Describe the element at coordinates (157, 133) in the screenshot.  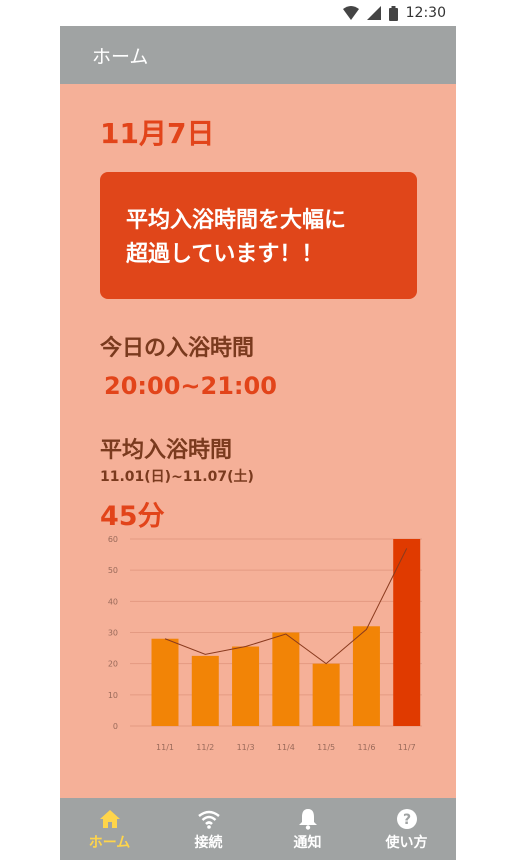
I see `current-date: 11月7日` at that location.